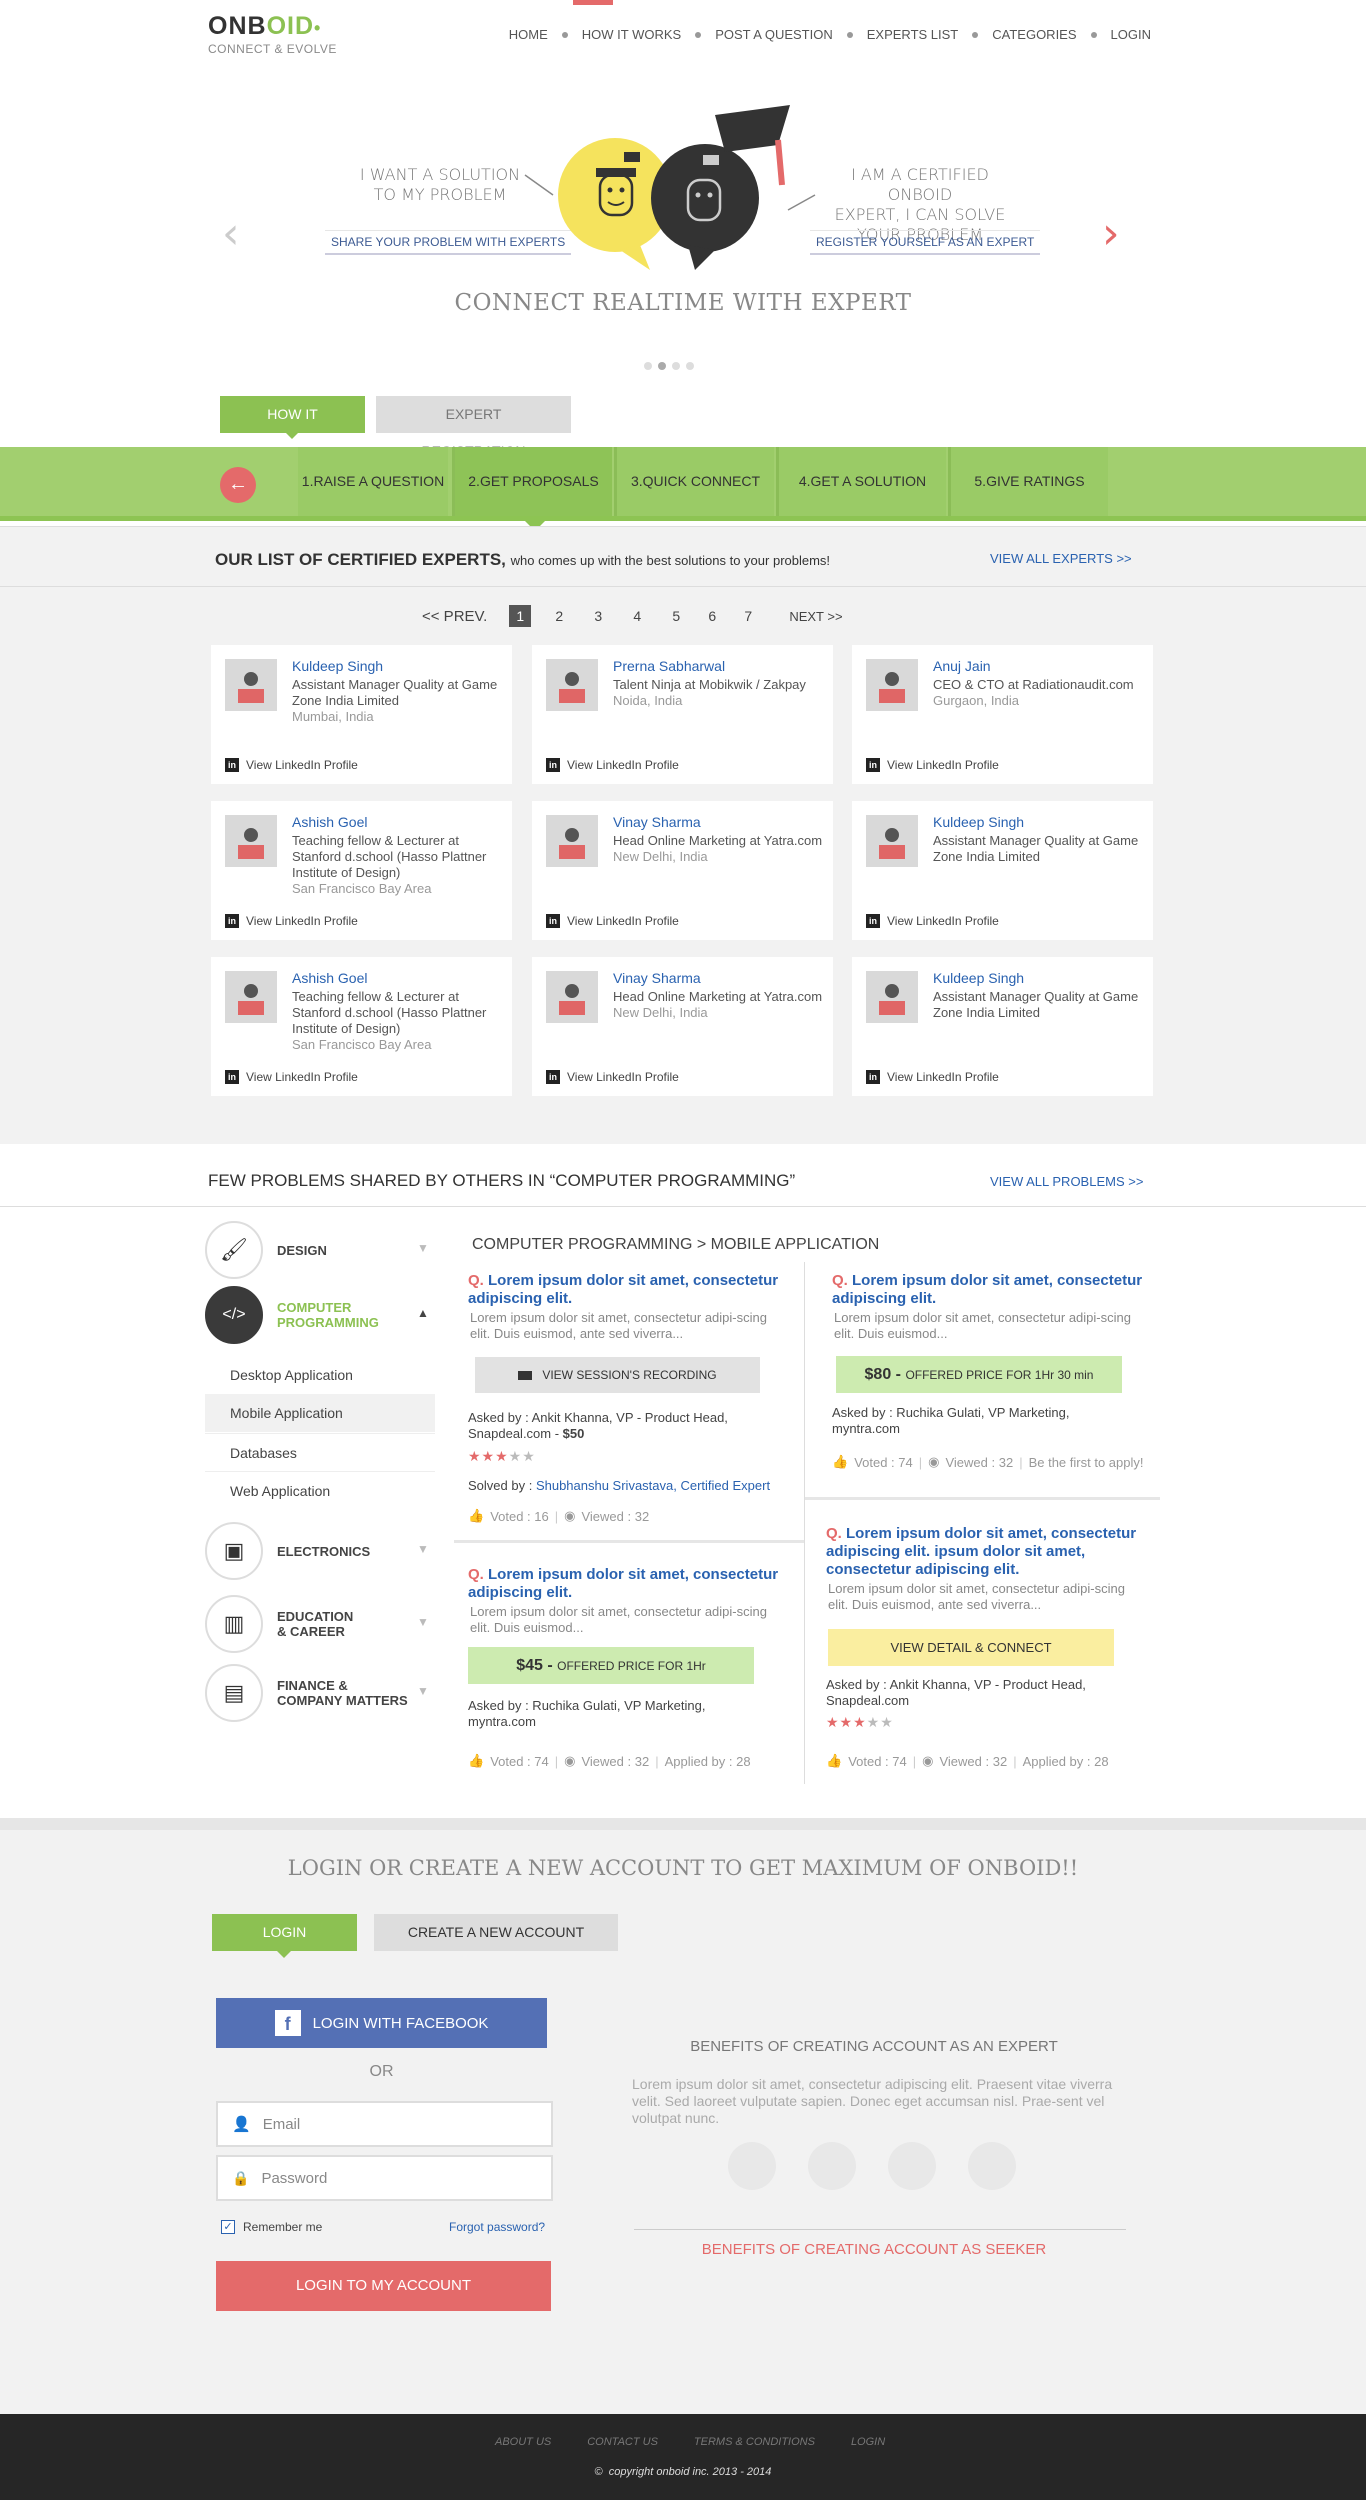 This screenshot has height=2500, width=1366. I want to click on nav-post-question: POST A QUESTION, so click(774, 34).